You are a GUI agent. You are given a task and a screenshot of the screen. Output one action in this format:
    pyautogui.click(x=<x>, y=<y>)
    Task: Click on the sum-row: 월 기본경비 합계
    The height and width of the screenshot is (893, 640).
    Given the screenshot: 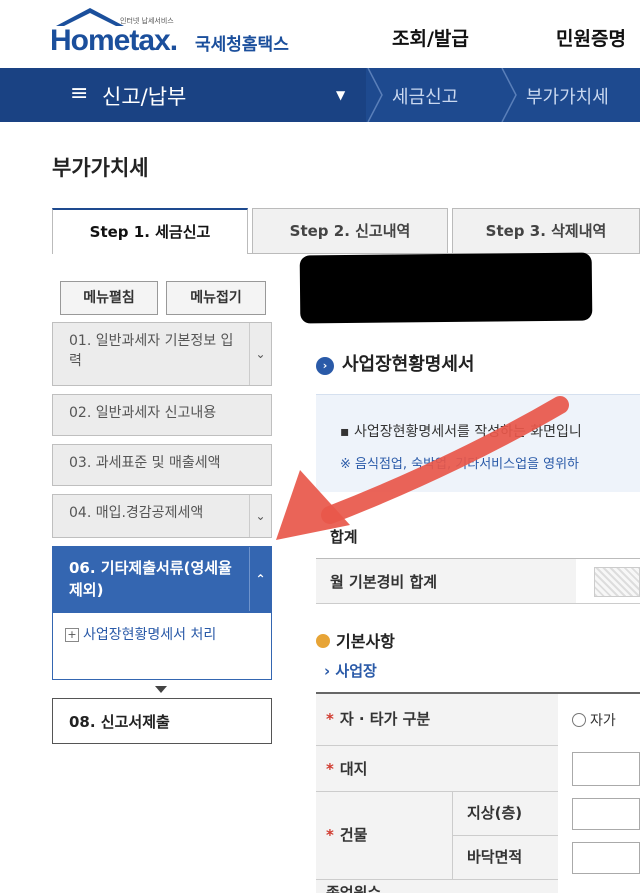 What is the action you would take?
    pyautogui.click(x=478, y=581)
    